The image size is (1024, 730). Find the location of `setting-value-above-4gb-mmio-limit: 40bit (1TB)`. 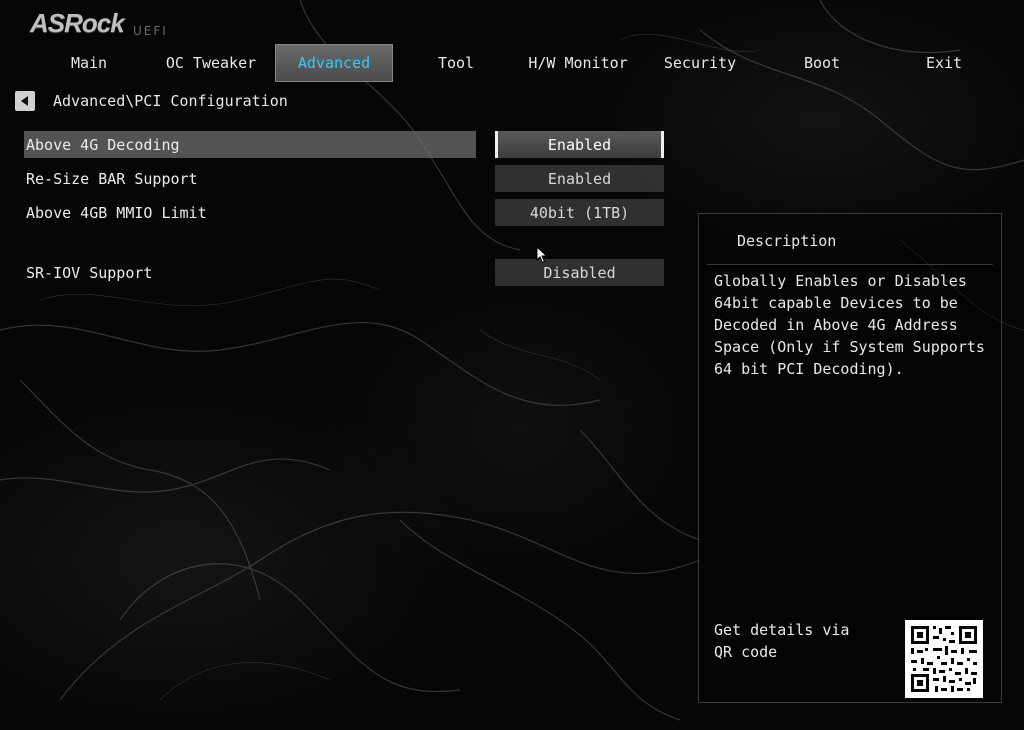

setting-value-above-4gb-mmio-limit: 40bit (1TB) is located at coordinates (579, 212).